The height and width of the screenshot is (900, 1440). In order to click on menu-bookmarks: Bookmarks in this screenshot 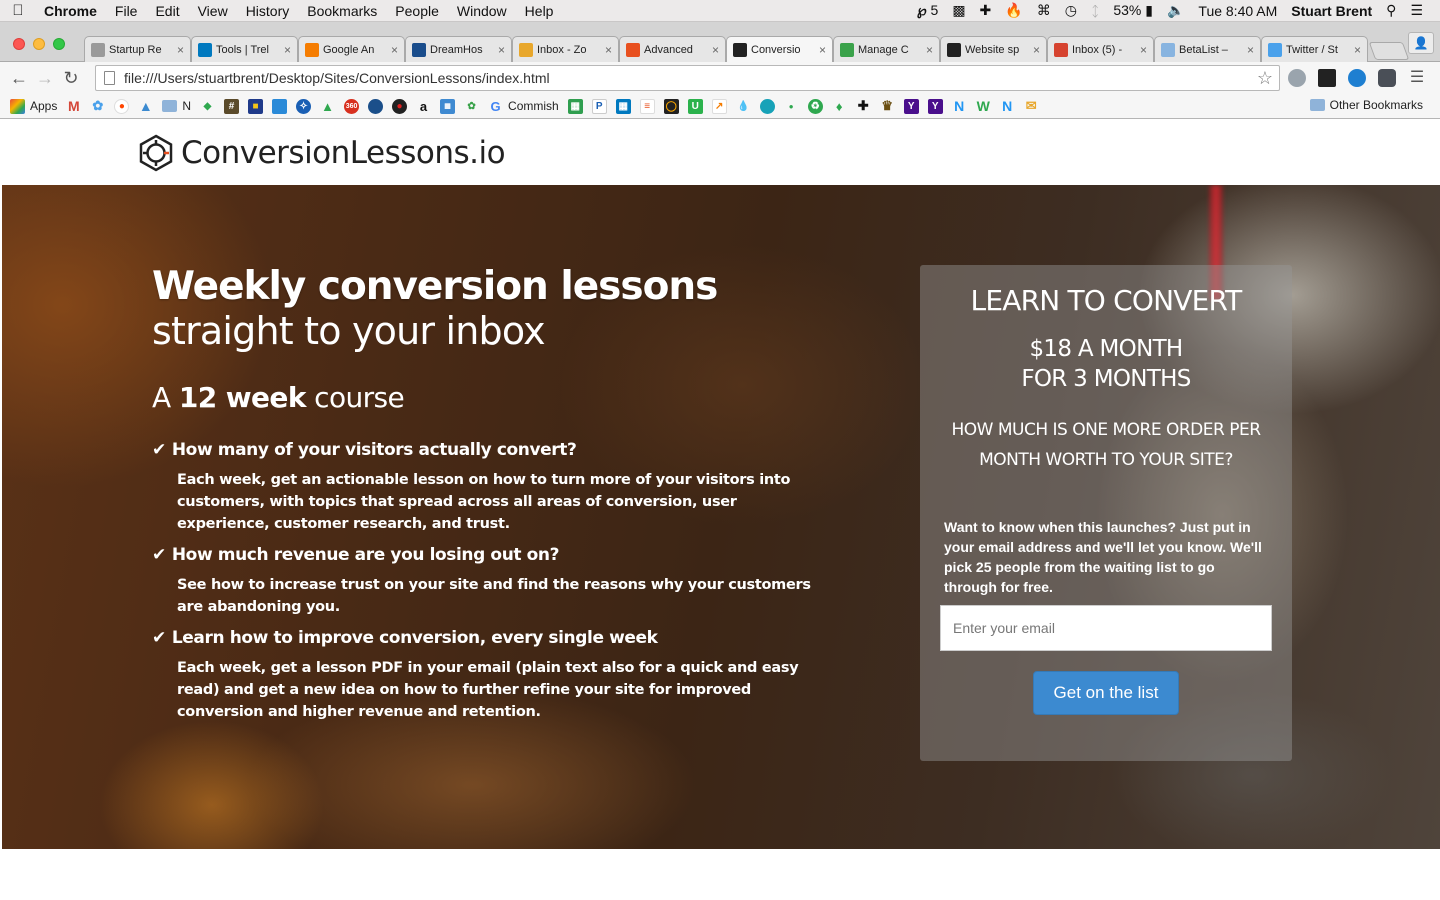, I will do `click(342, 11)`.